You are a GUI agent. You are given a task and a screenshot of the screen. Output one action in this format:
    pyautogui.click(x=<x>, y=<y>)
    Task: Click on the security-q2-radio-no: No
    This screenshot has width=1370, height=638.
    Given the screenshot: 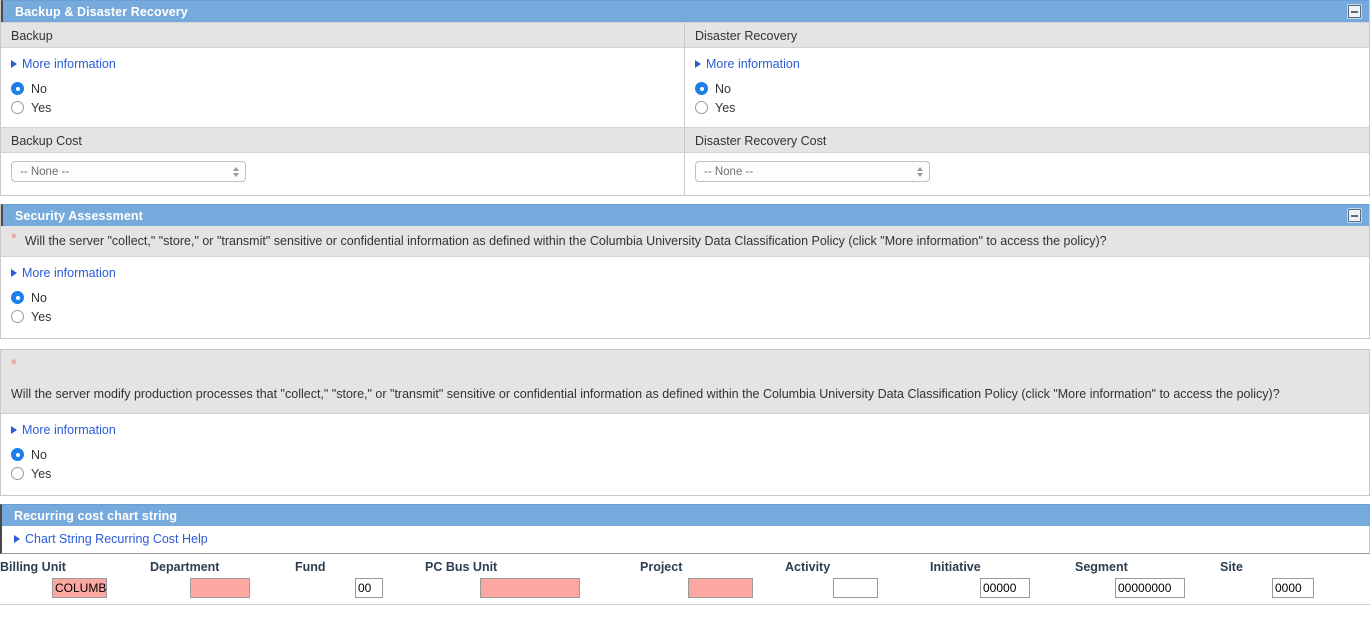 What is the action you would take?
    pyautogui.click(x=685, y=454)
    